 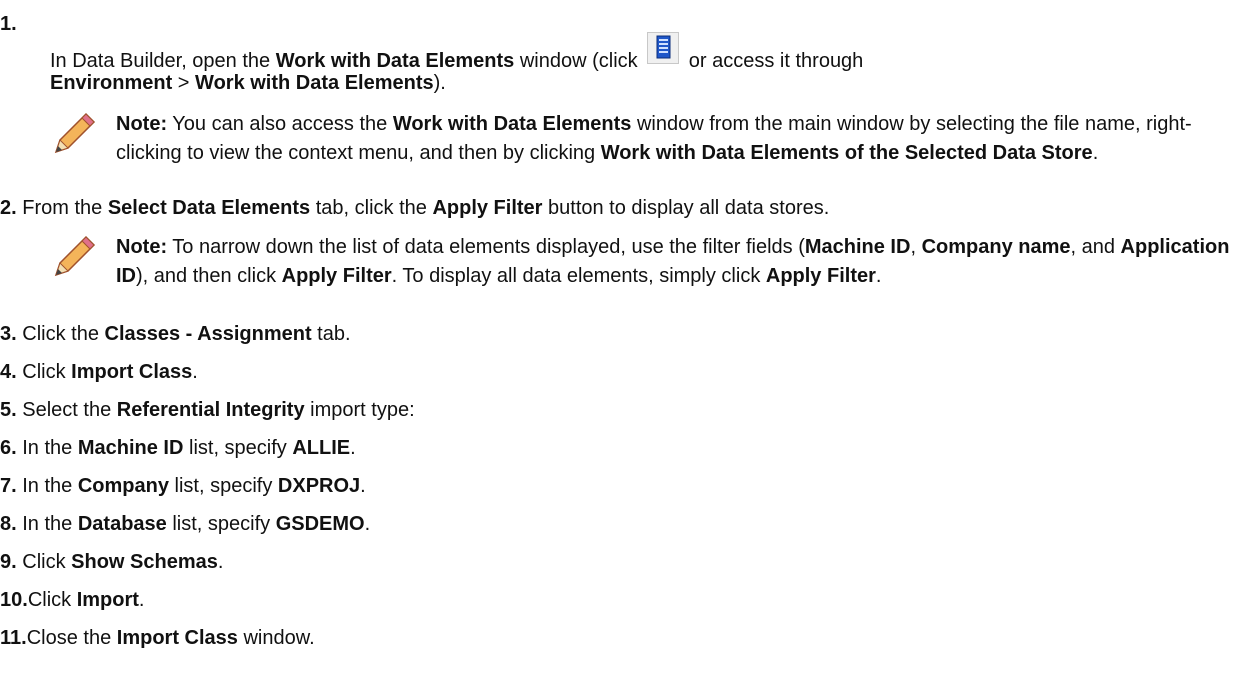 I want to click on step-1-text-cont: Environment > Work with Data Elements)., so click(x=248, y=83).